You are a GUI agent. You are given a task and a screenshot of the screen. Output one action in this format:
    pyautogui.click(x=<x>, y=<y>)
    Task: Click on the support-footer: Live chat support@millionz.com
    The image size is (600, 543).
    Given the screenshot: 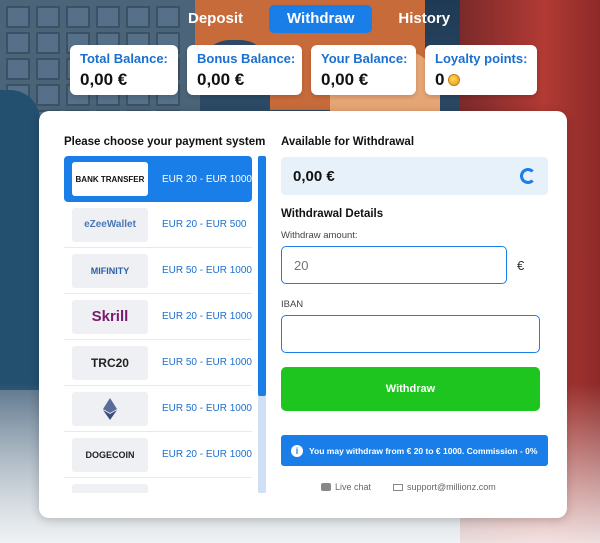 What is the action you would take?
    pyautogui.click(x=408, y=487)
    